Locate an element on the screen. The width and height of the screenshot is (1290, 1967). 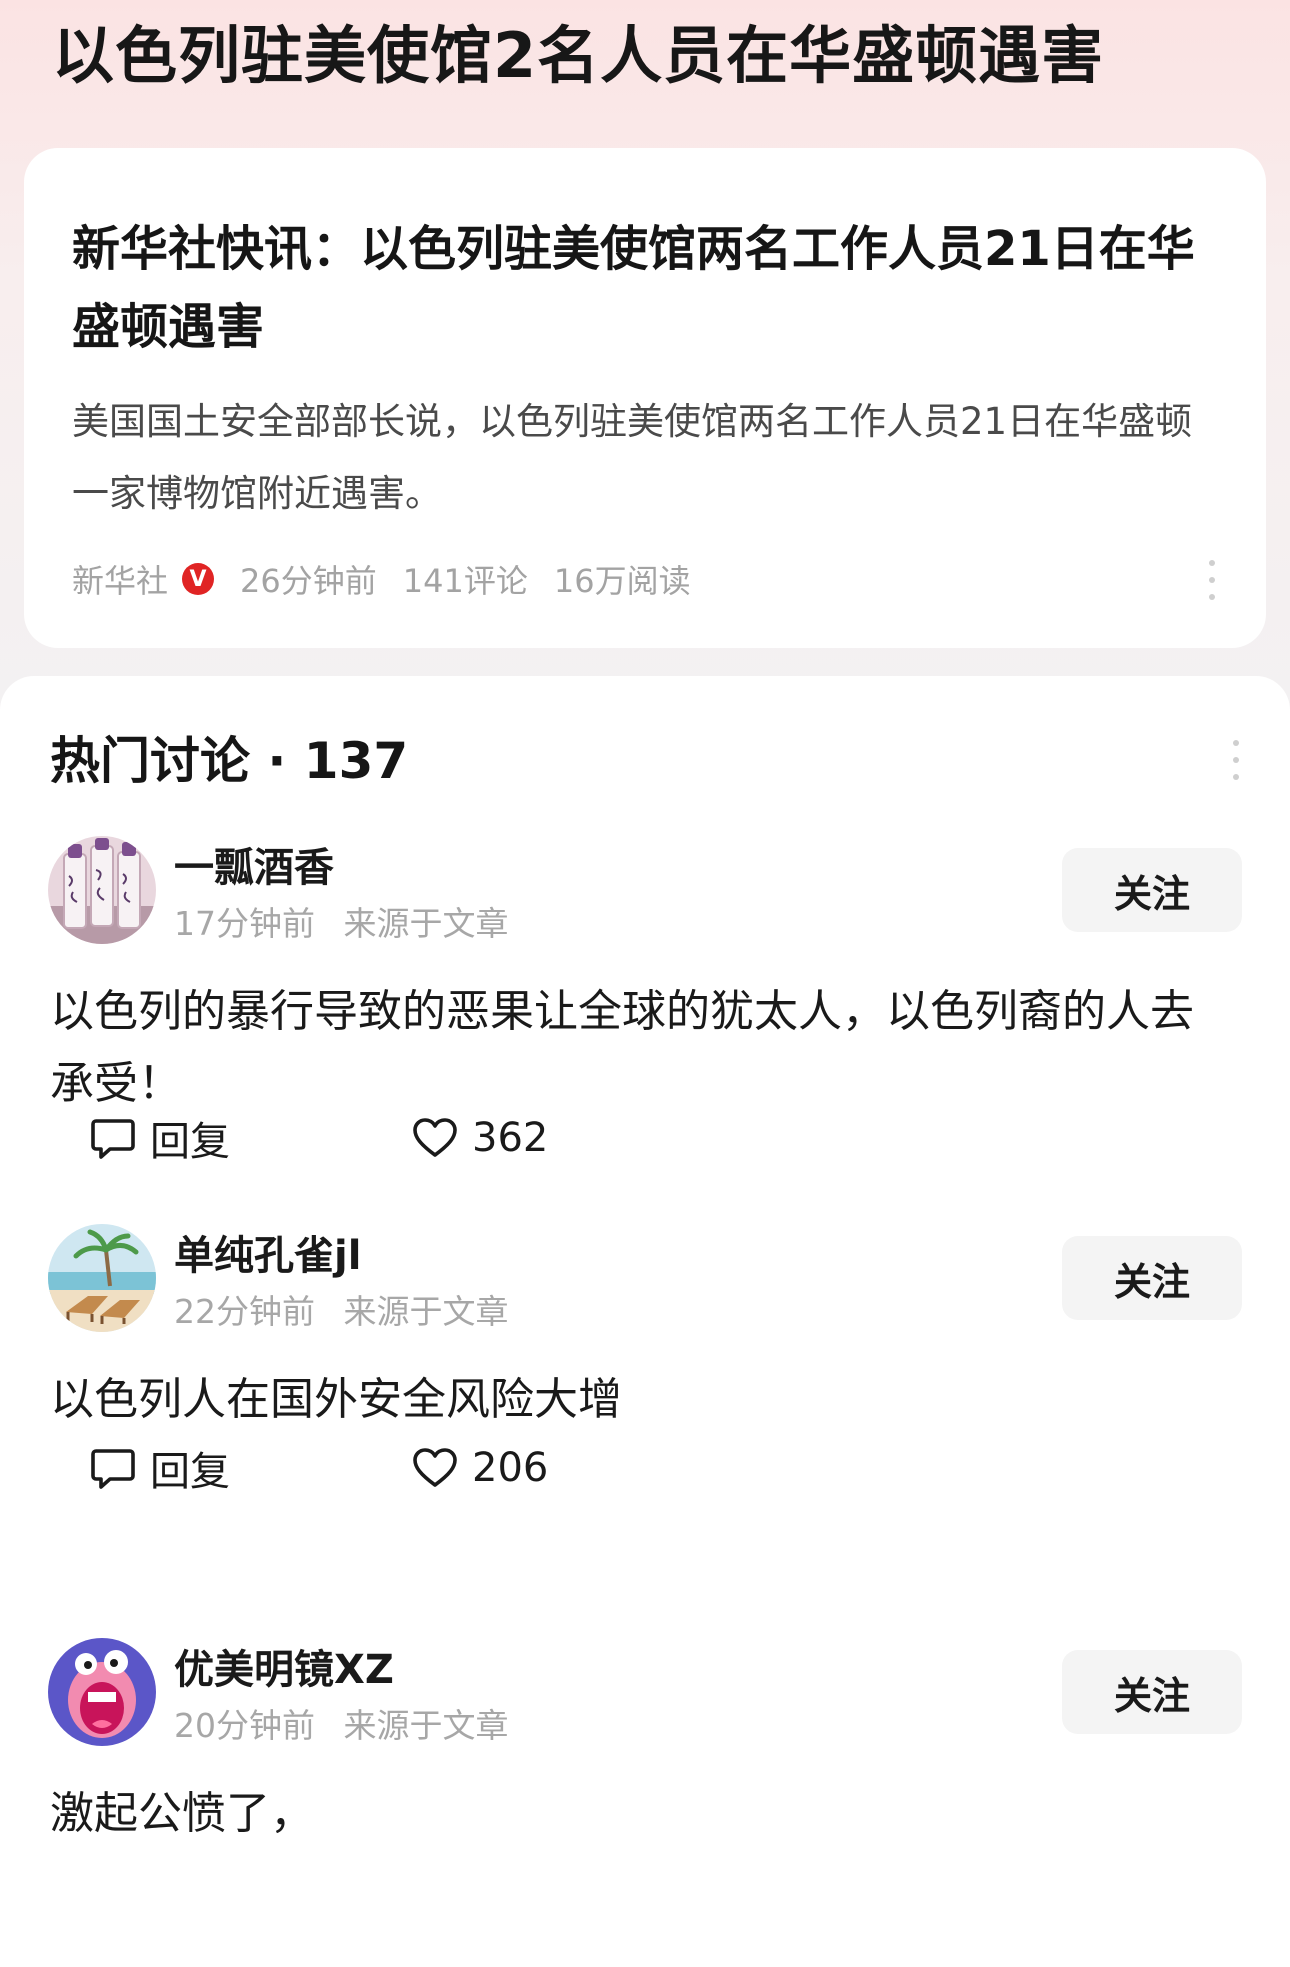
comment-actions: 回复 206 is located at coordinates (390, 1468).